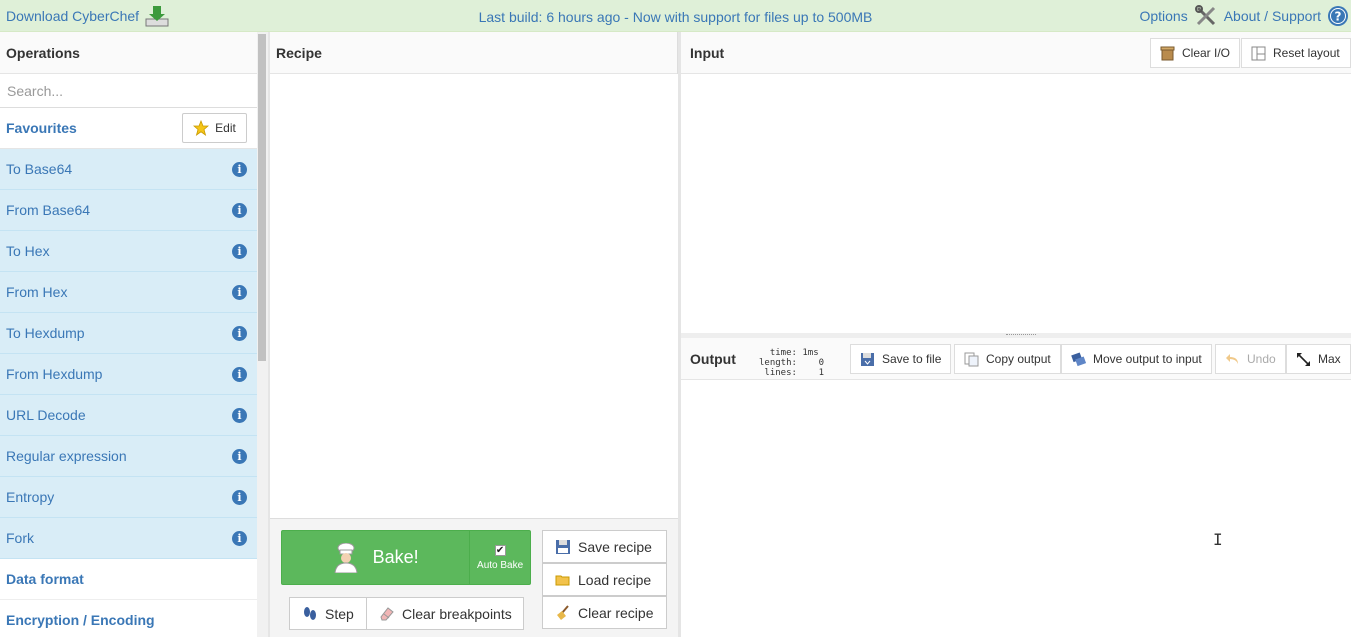 Image resolution: width=1351 pixels, height=637 pixels. Describe the element at coordinates (1338, 16) in the screenshot. I see `help-icon: ?` at that location.